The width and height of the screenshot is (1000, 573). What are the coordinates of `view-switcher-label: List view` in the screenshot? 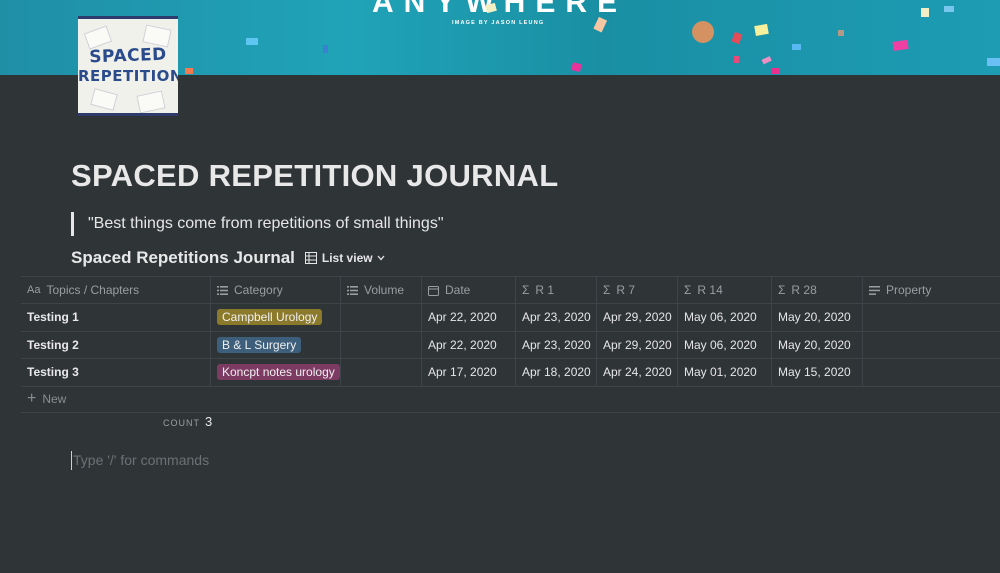 It's located at (347, 258).